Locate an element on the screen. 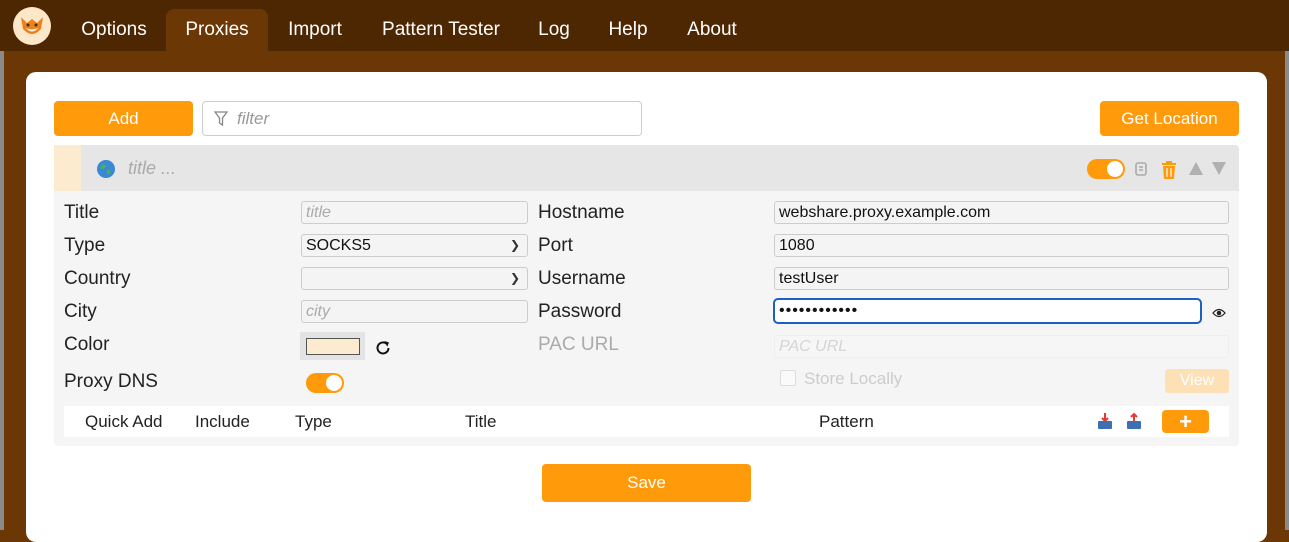 The image size is (1289, 542). filter-box is located at coordinates (422, 118).